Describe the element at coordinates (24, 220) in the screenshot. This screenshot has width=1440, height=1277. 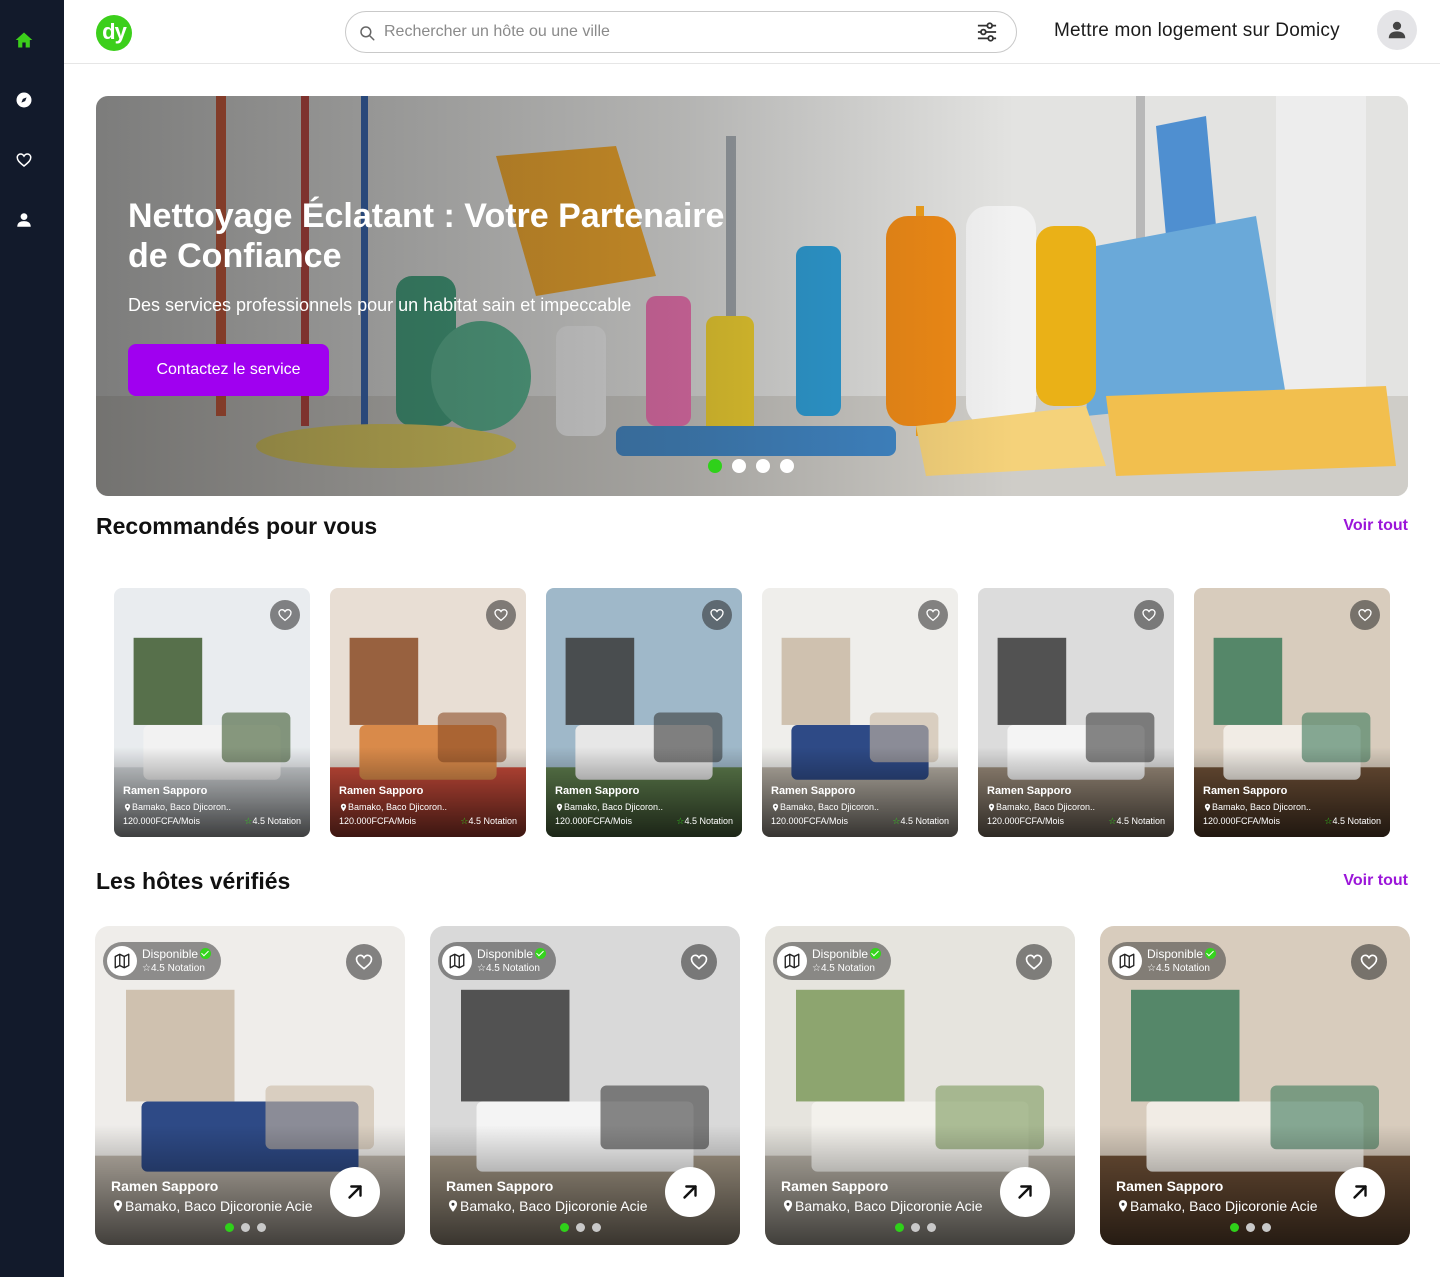
I see `user-icon` at that location.